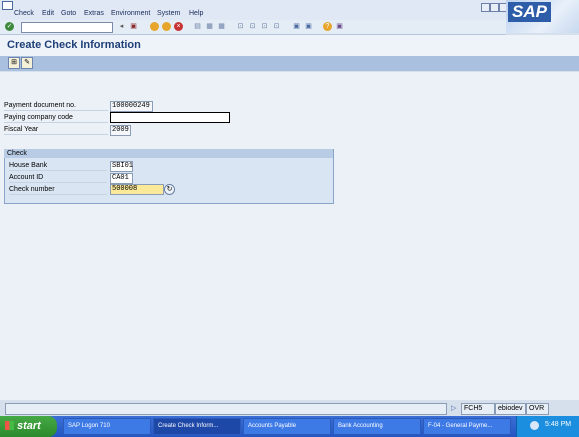  I want to click on shortcut-icon: ▣, so click(308, 26).